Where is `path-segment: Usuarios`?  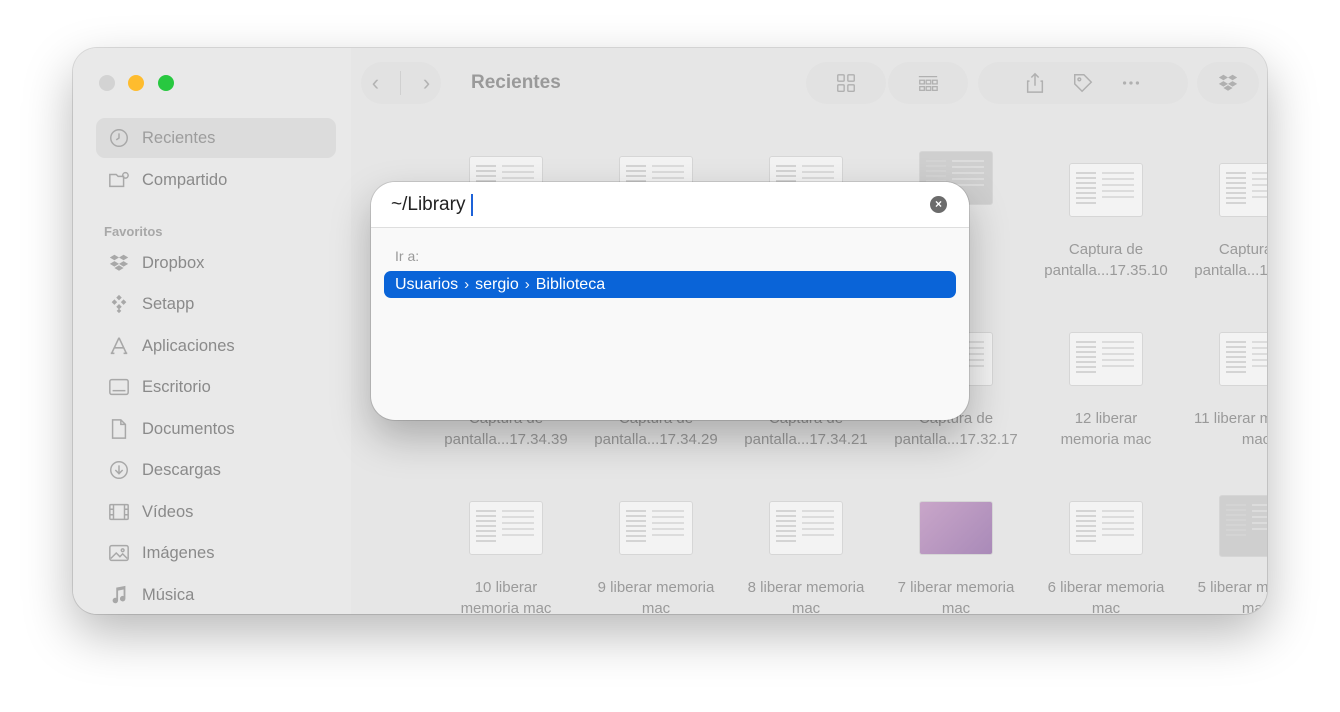 path-segment: Usuarios is located at coordinates (427, 284).